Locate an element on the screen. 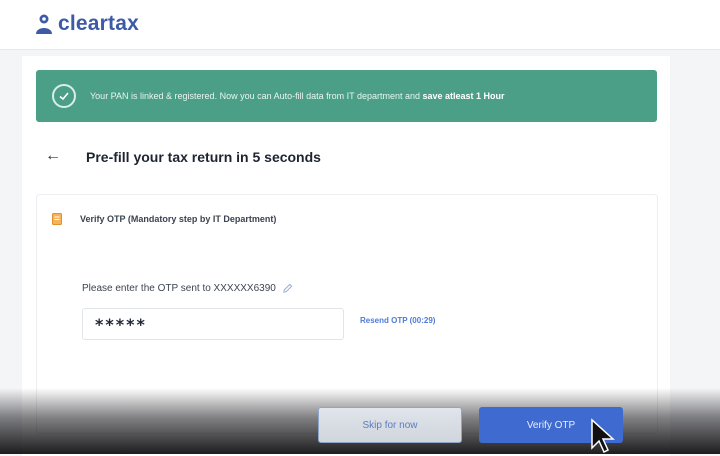 This screenshot has width=720, height=456. page-title: Pre-fill your tax return in 5 seconds is located at coordinates (203, 157).